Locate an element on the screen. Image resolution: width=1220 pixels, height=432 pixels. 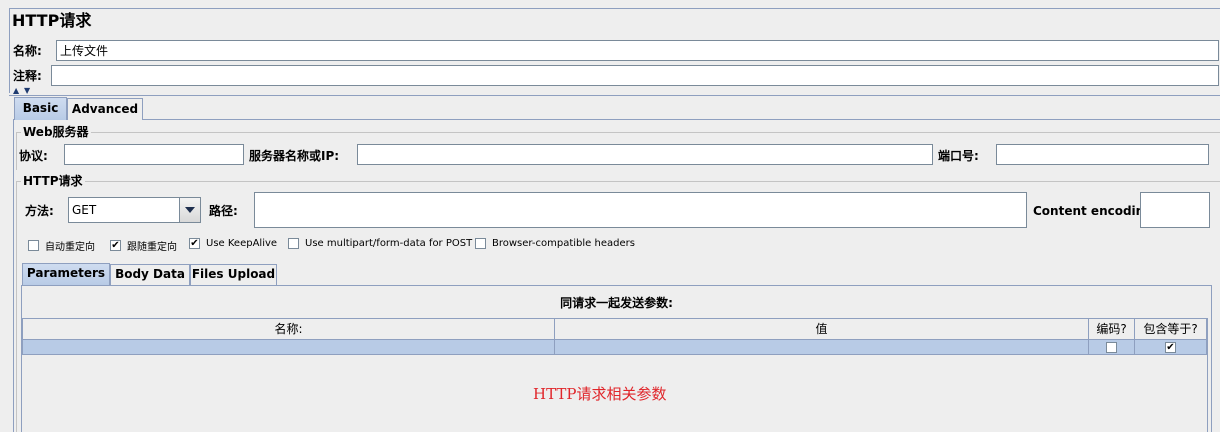
server-label: 服务器名称或IP: is located at coordinates (294, 156).